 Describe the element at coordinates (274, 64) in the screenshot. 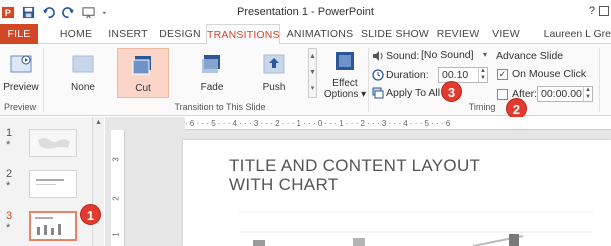

I see `transition-push-icon` at that location.